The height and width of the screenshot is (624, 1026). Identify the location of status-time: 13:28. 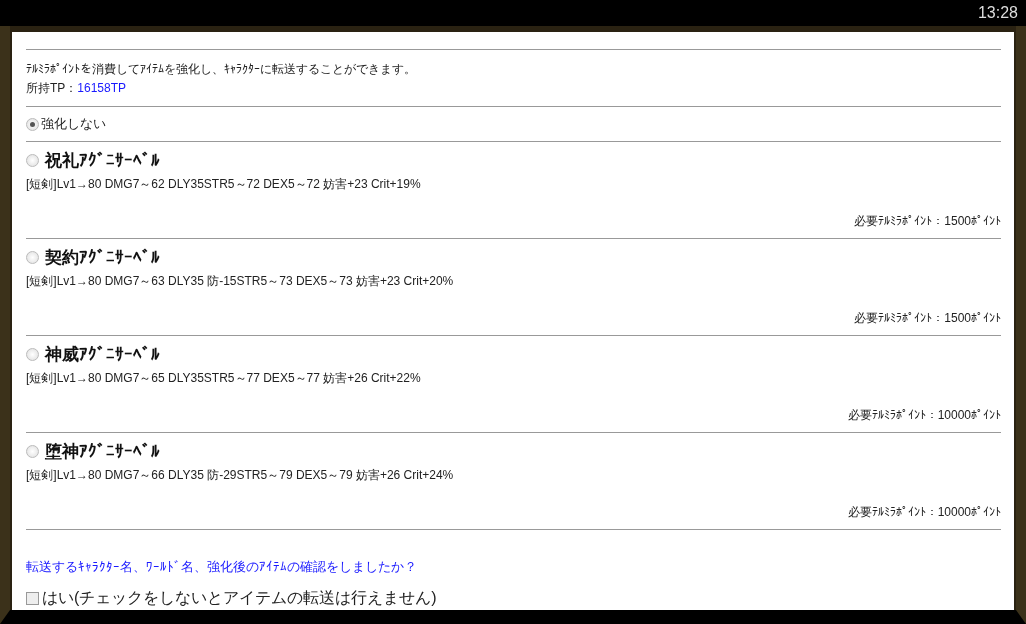
(997, 13).